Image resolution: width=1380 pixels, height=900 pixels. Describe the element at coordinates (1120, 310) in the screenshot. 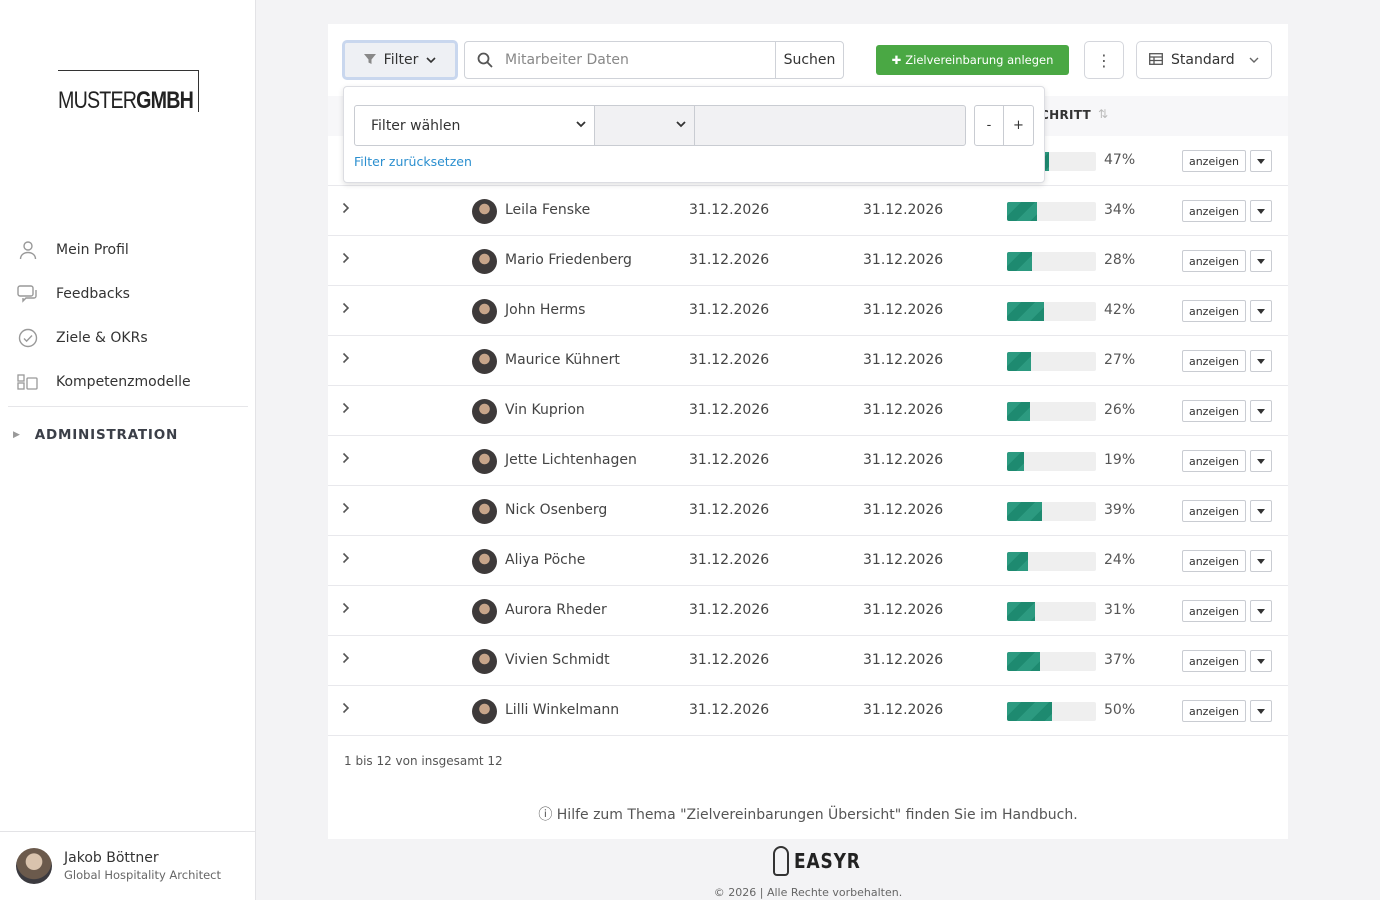

I see `progress-percent: 42%` at that location.